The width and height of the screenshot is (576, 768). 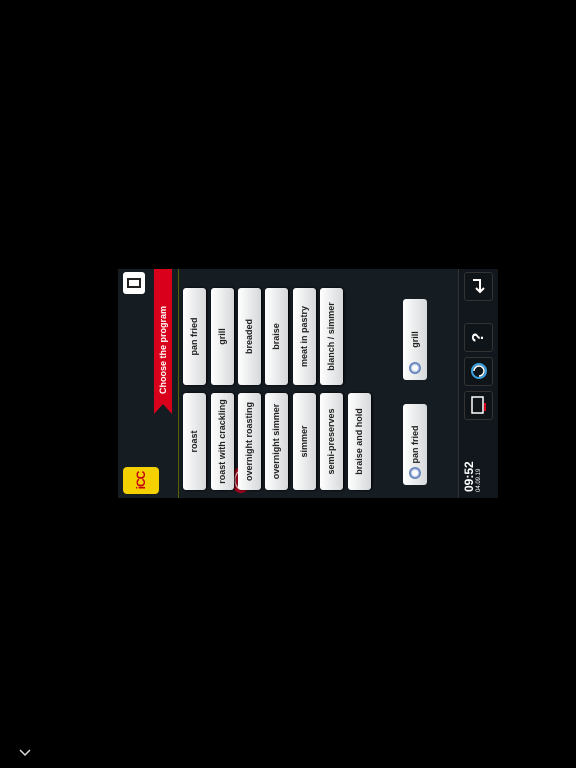 What do you see at coordinates (331, 441) in the screenshot?
I see `program-button: semi-preserves` at bounding box center [331, 441].